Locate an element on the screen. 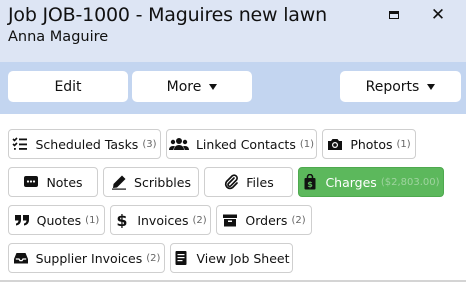  camera-icon is located at coordinates (335, 144).